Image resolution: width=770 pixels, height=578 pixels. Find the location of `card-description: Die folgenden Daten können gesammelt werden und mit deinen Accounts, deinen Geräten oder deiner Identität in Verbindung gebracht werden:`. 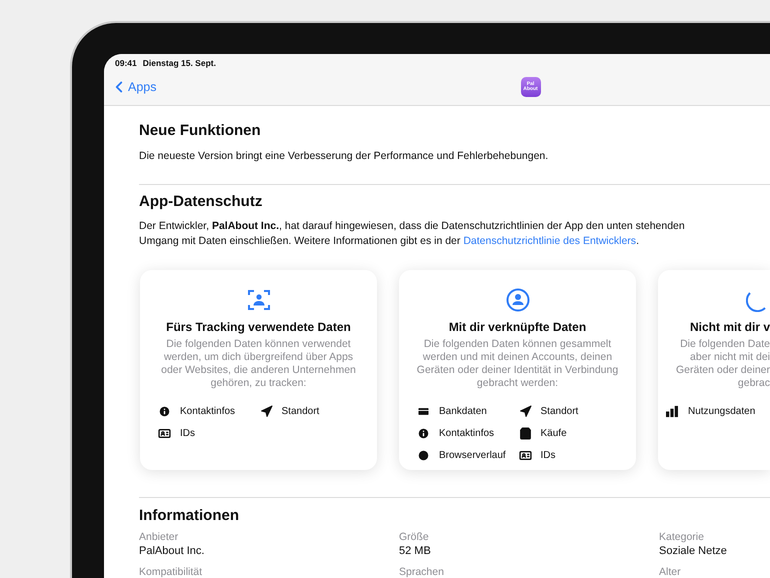

card-description: Die folgenden Daten können gesammelt werden und mit deinen Accounts, deinen Geräten oder deiner Identität in Verbindung gebracht werden: is located at coordinates (518, 364).